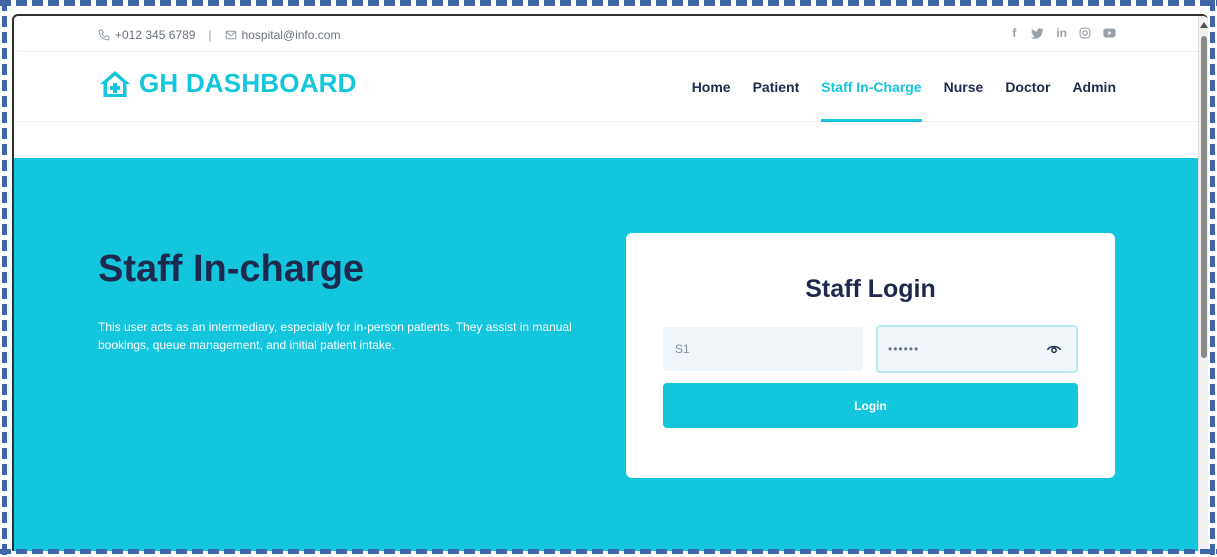 This screenshot has height=557, width=1217. I want to click on phone-icon, so click(104, 35).